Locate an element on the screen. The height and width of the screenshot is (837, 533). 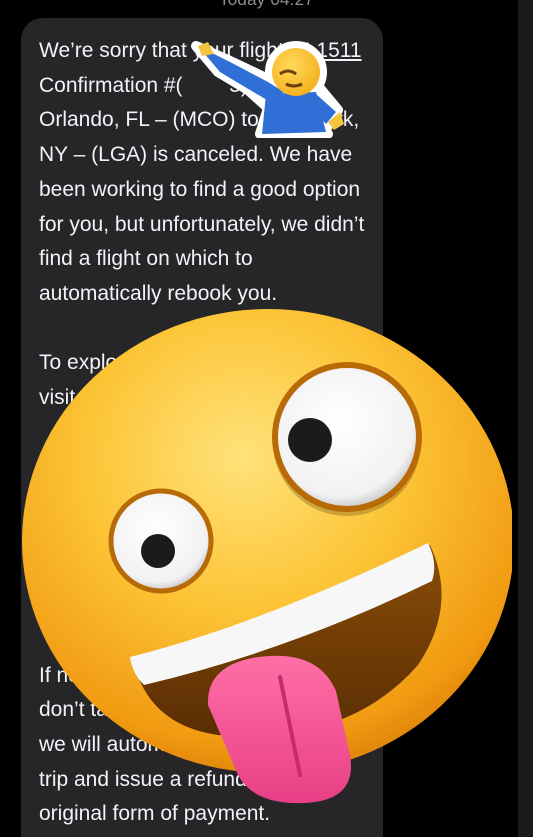
person-dabbing-sticker-icon is located at coordinates (267, 89).